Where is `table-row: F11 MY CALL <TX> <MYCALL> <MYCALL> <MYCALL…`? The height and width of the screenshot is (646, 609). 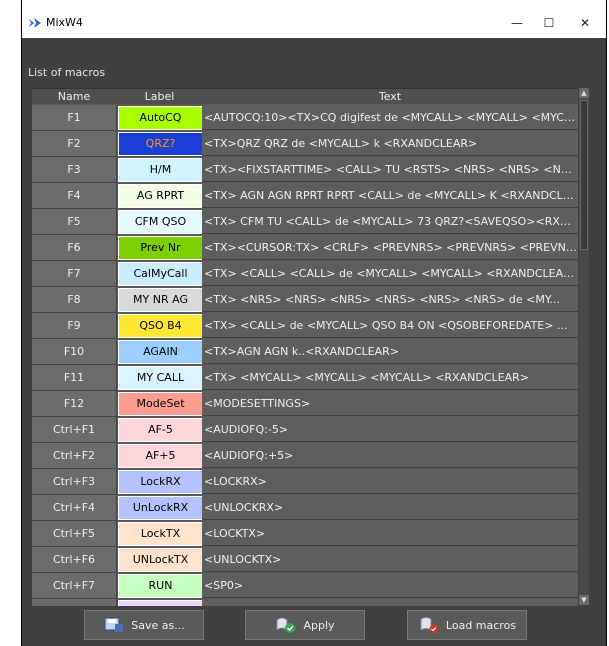 table-row: F11 MY CALL <TX> <MYCALL> <MYCALL> <MYCALL… is located at coordinates (305, 378).